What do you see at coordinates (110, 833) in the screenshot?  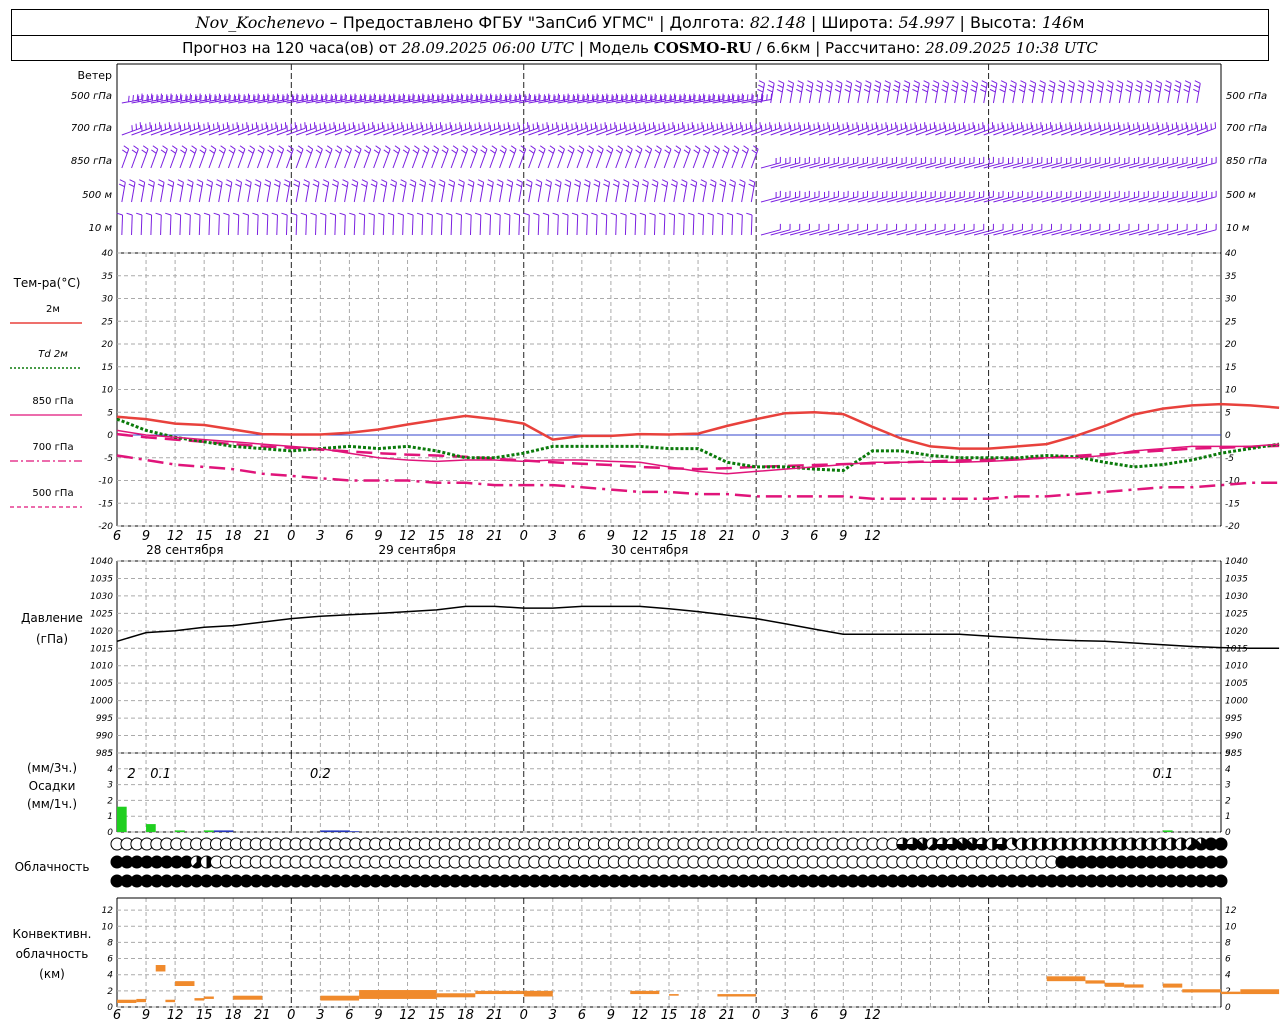 I see `tick-label-left: 0` at bounding box center [110, 833].